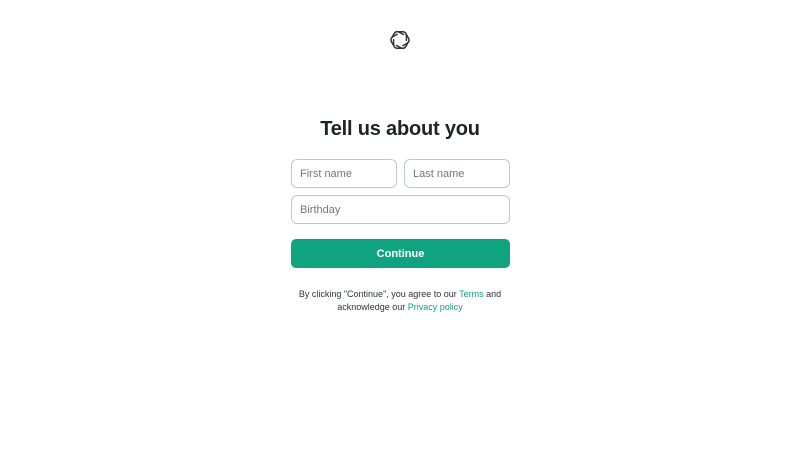  I want to click on continue-button: Continue, so click(400, 253).